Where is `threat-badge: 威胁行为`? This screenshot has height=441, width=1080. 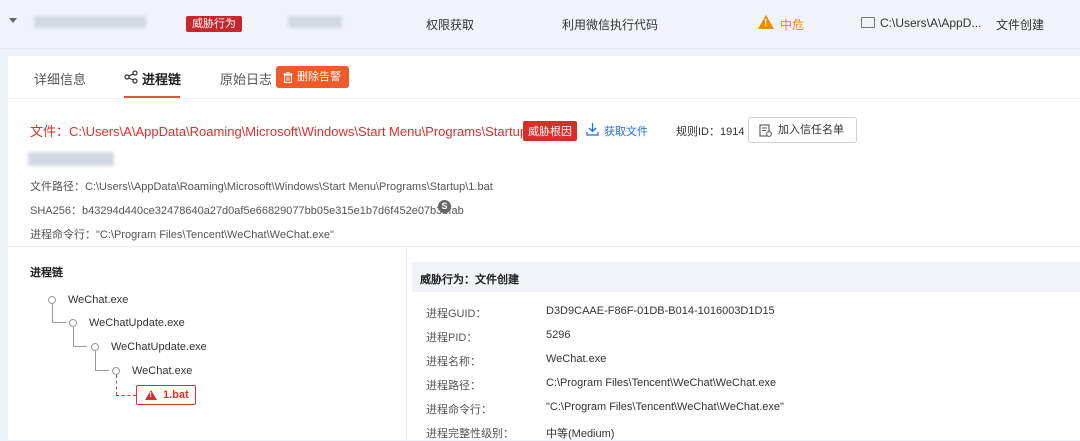
threat-badge: 威胁行为 is located at coordinates (214, 24).